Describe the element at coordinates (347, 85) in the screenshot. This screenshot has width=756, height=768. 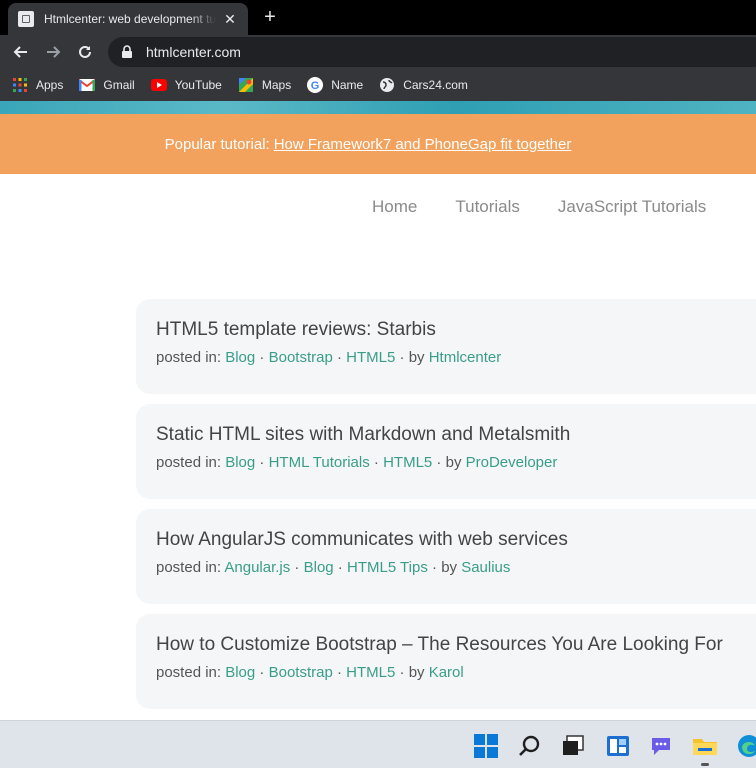
I see `bookmark-label: Name` at that location.